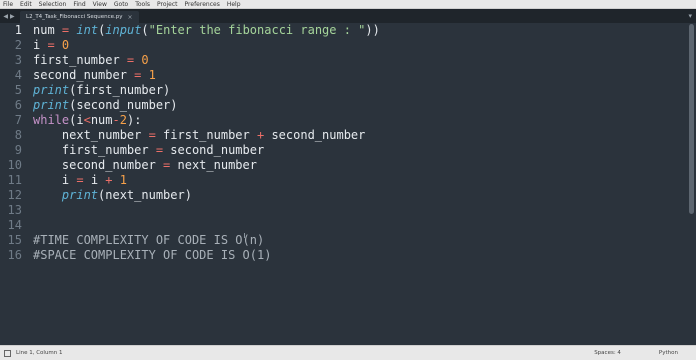 The height and width of the screenshot is (360, 696). Describe the element at coordinates (123, 120) in the screenshot. I see `code-token: 2` at that location.